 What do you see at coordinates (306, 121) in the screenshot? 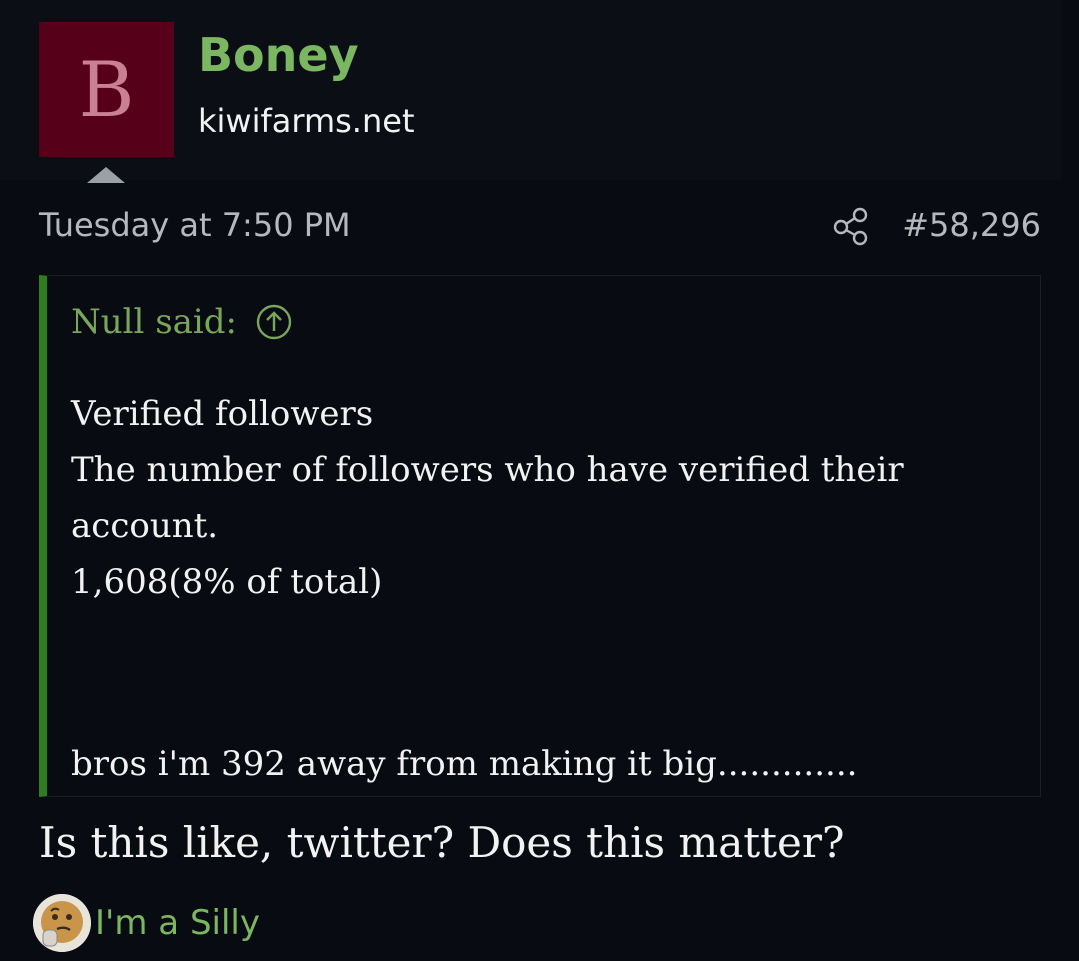
I see `user-site: kiwifarms.net` at bounding box center [306, 121].